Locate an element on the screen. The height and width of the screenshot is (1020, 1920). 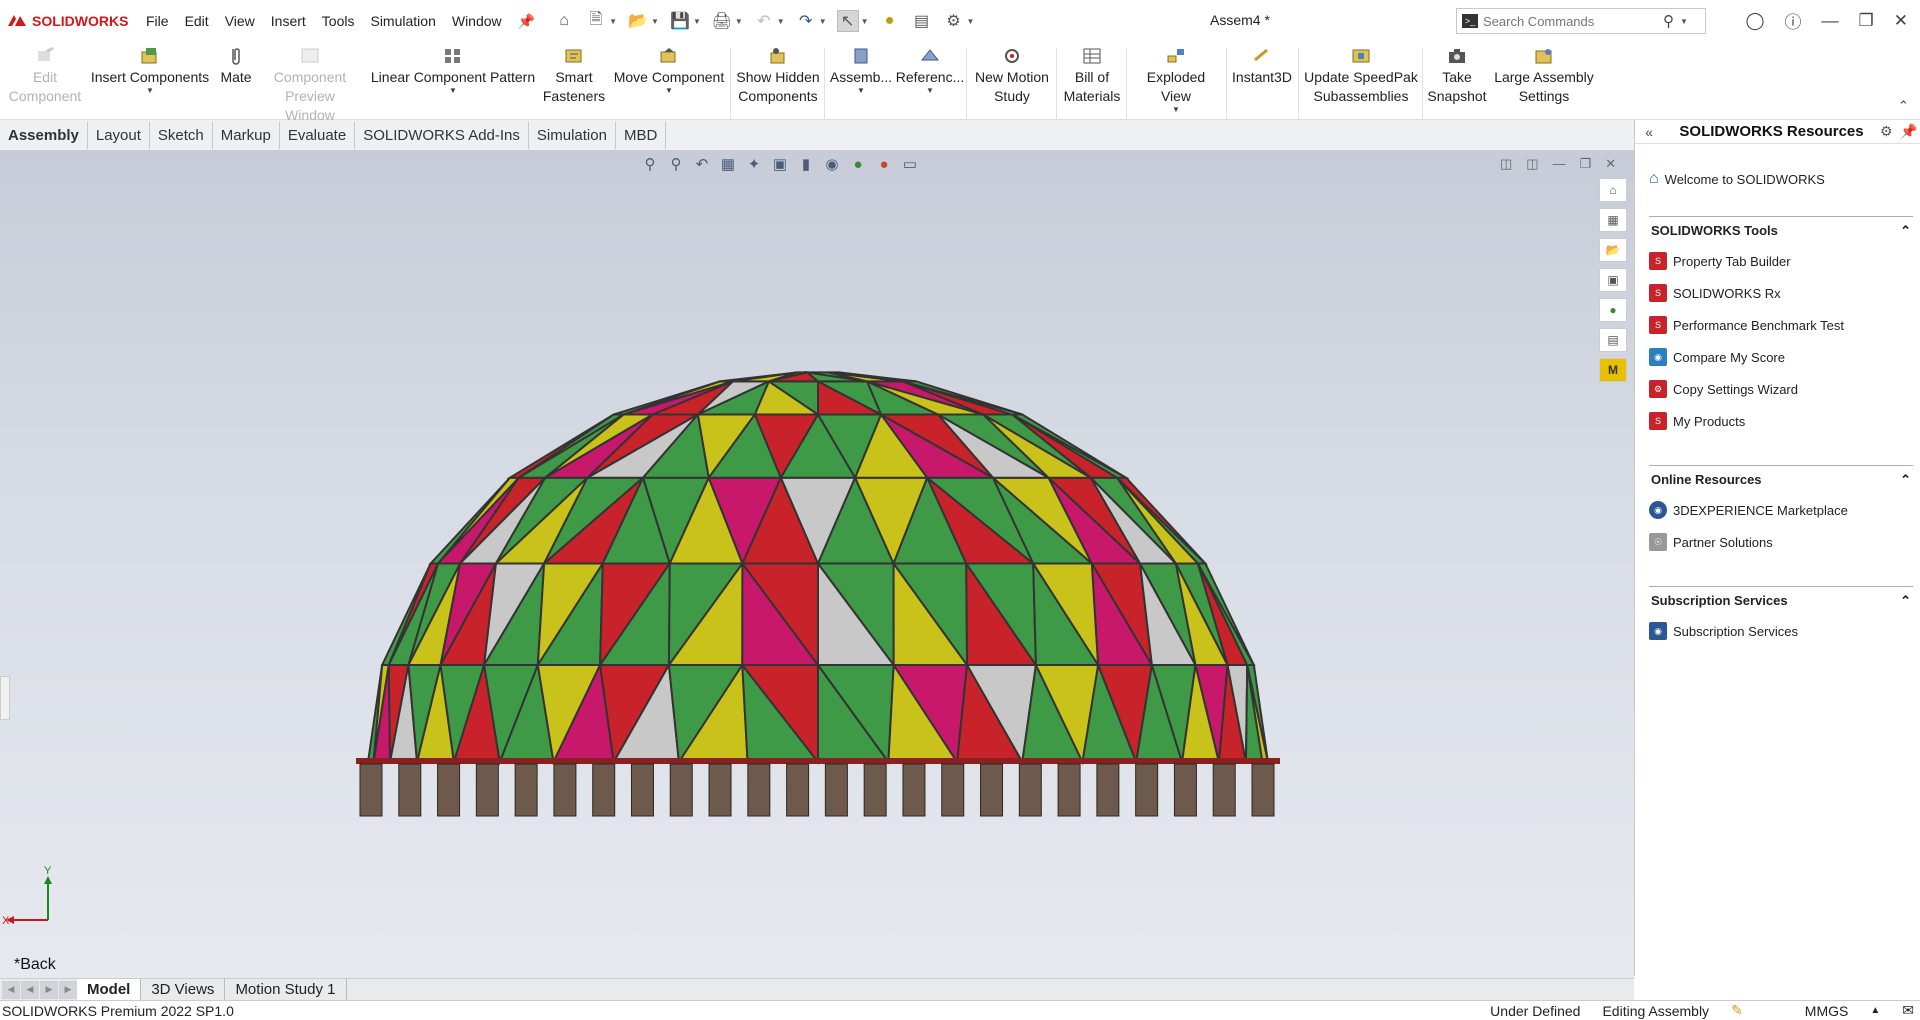
chevron-up-icon: ▲ is located at coordinates (1875, 1010).